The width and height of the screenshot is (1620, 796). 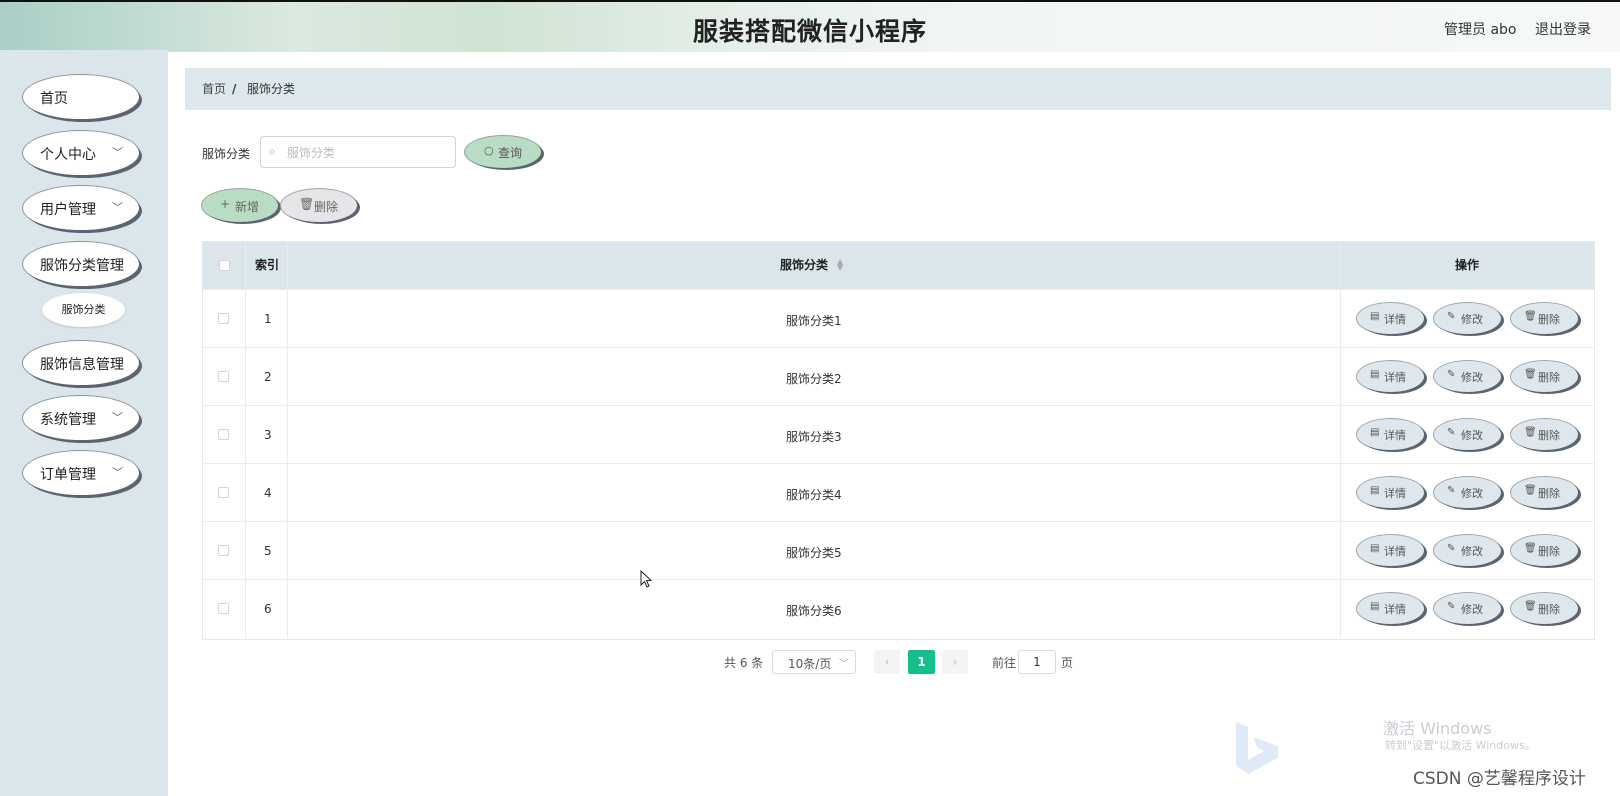 What do you see at coordinates (810, 26) in the screenshot?
I see `top-header: 服装搭配微信小程序 管理员 abo 退出登录` at bounding box center [810, 26].